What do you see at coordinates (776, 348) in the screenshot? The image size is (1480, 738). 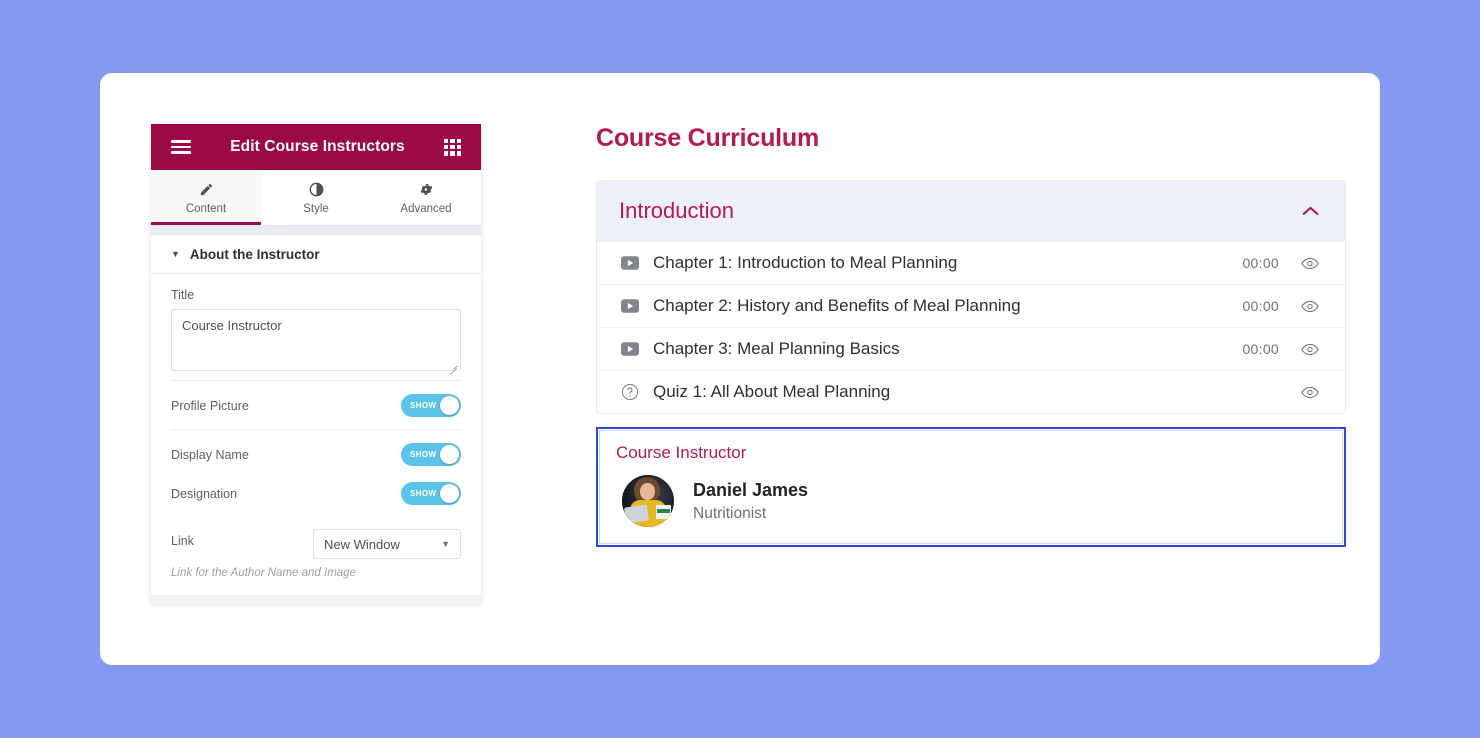 I see `lesson-label: Chapter 3: Meal Planning Basics` at bounding box center [776, 348].